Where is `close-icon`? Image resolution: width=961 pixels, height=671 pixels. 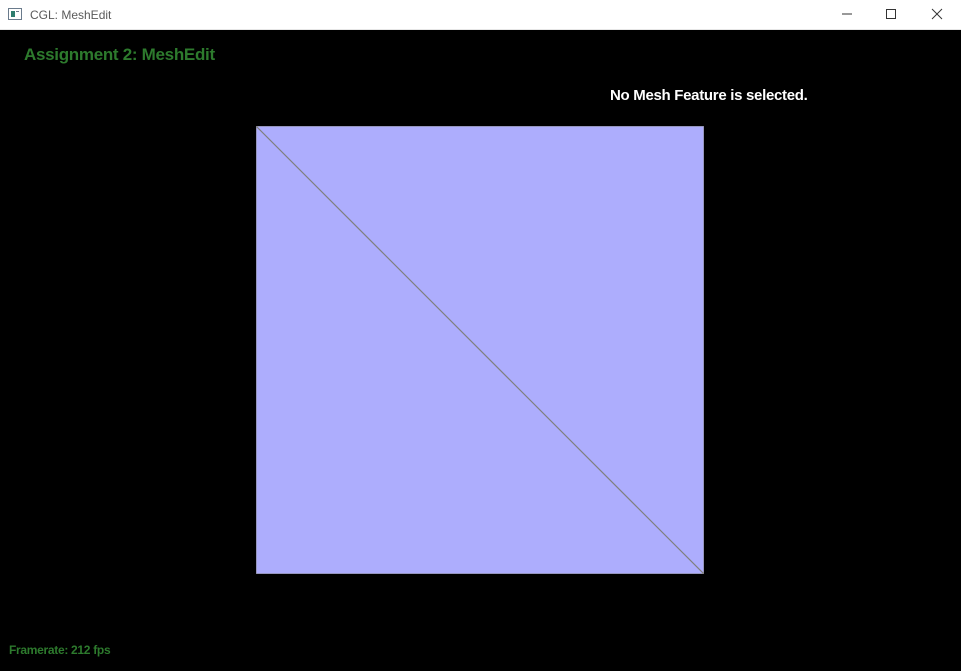 close-icon is located at coordinates (937, 14).